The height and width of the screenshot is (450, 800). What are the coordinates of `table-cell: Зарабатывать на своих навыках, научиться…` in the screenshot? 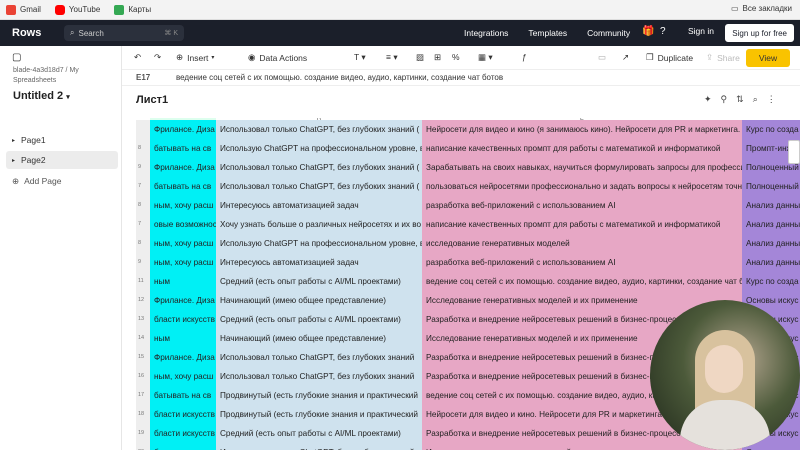 It's located at (582, 167).